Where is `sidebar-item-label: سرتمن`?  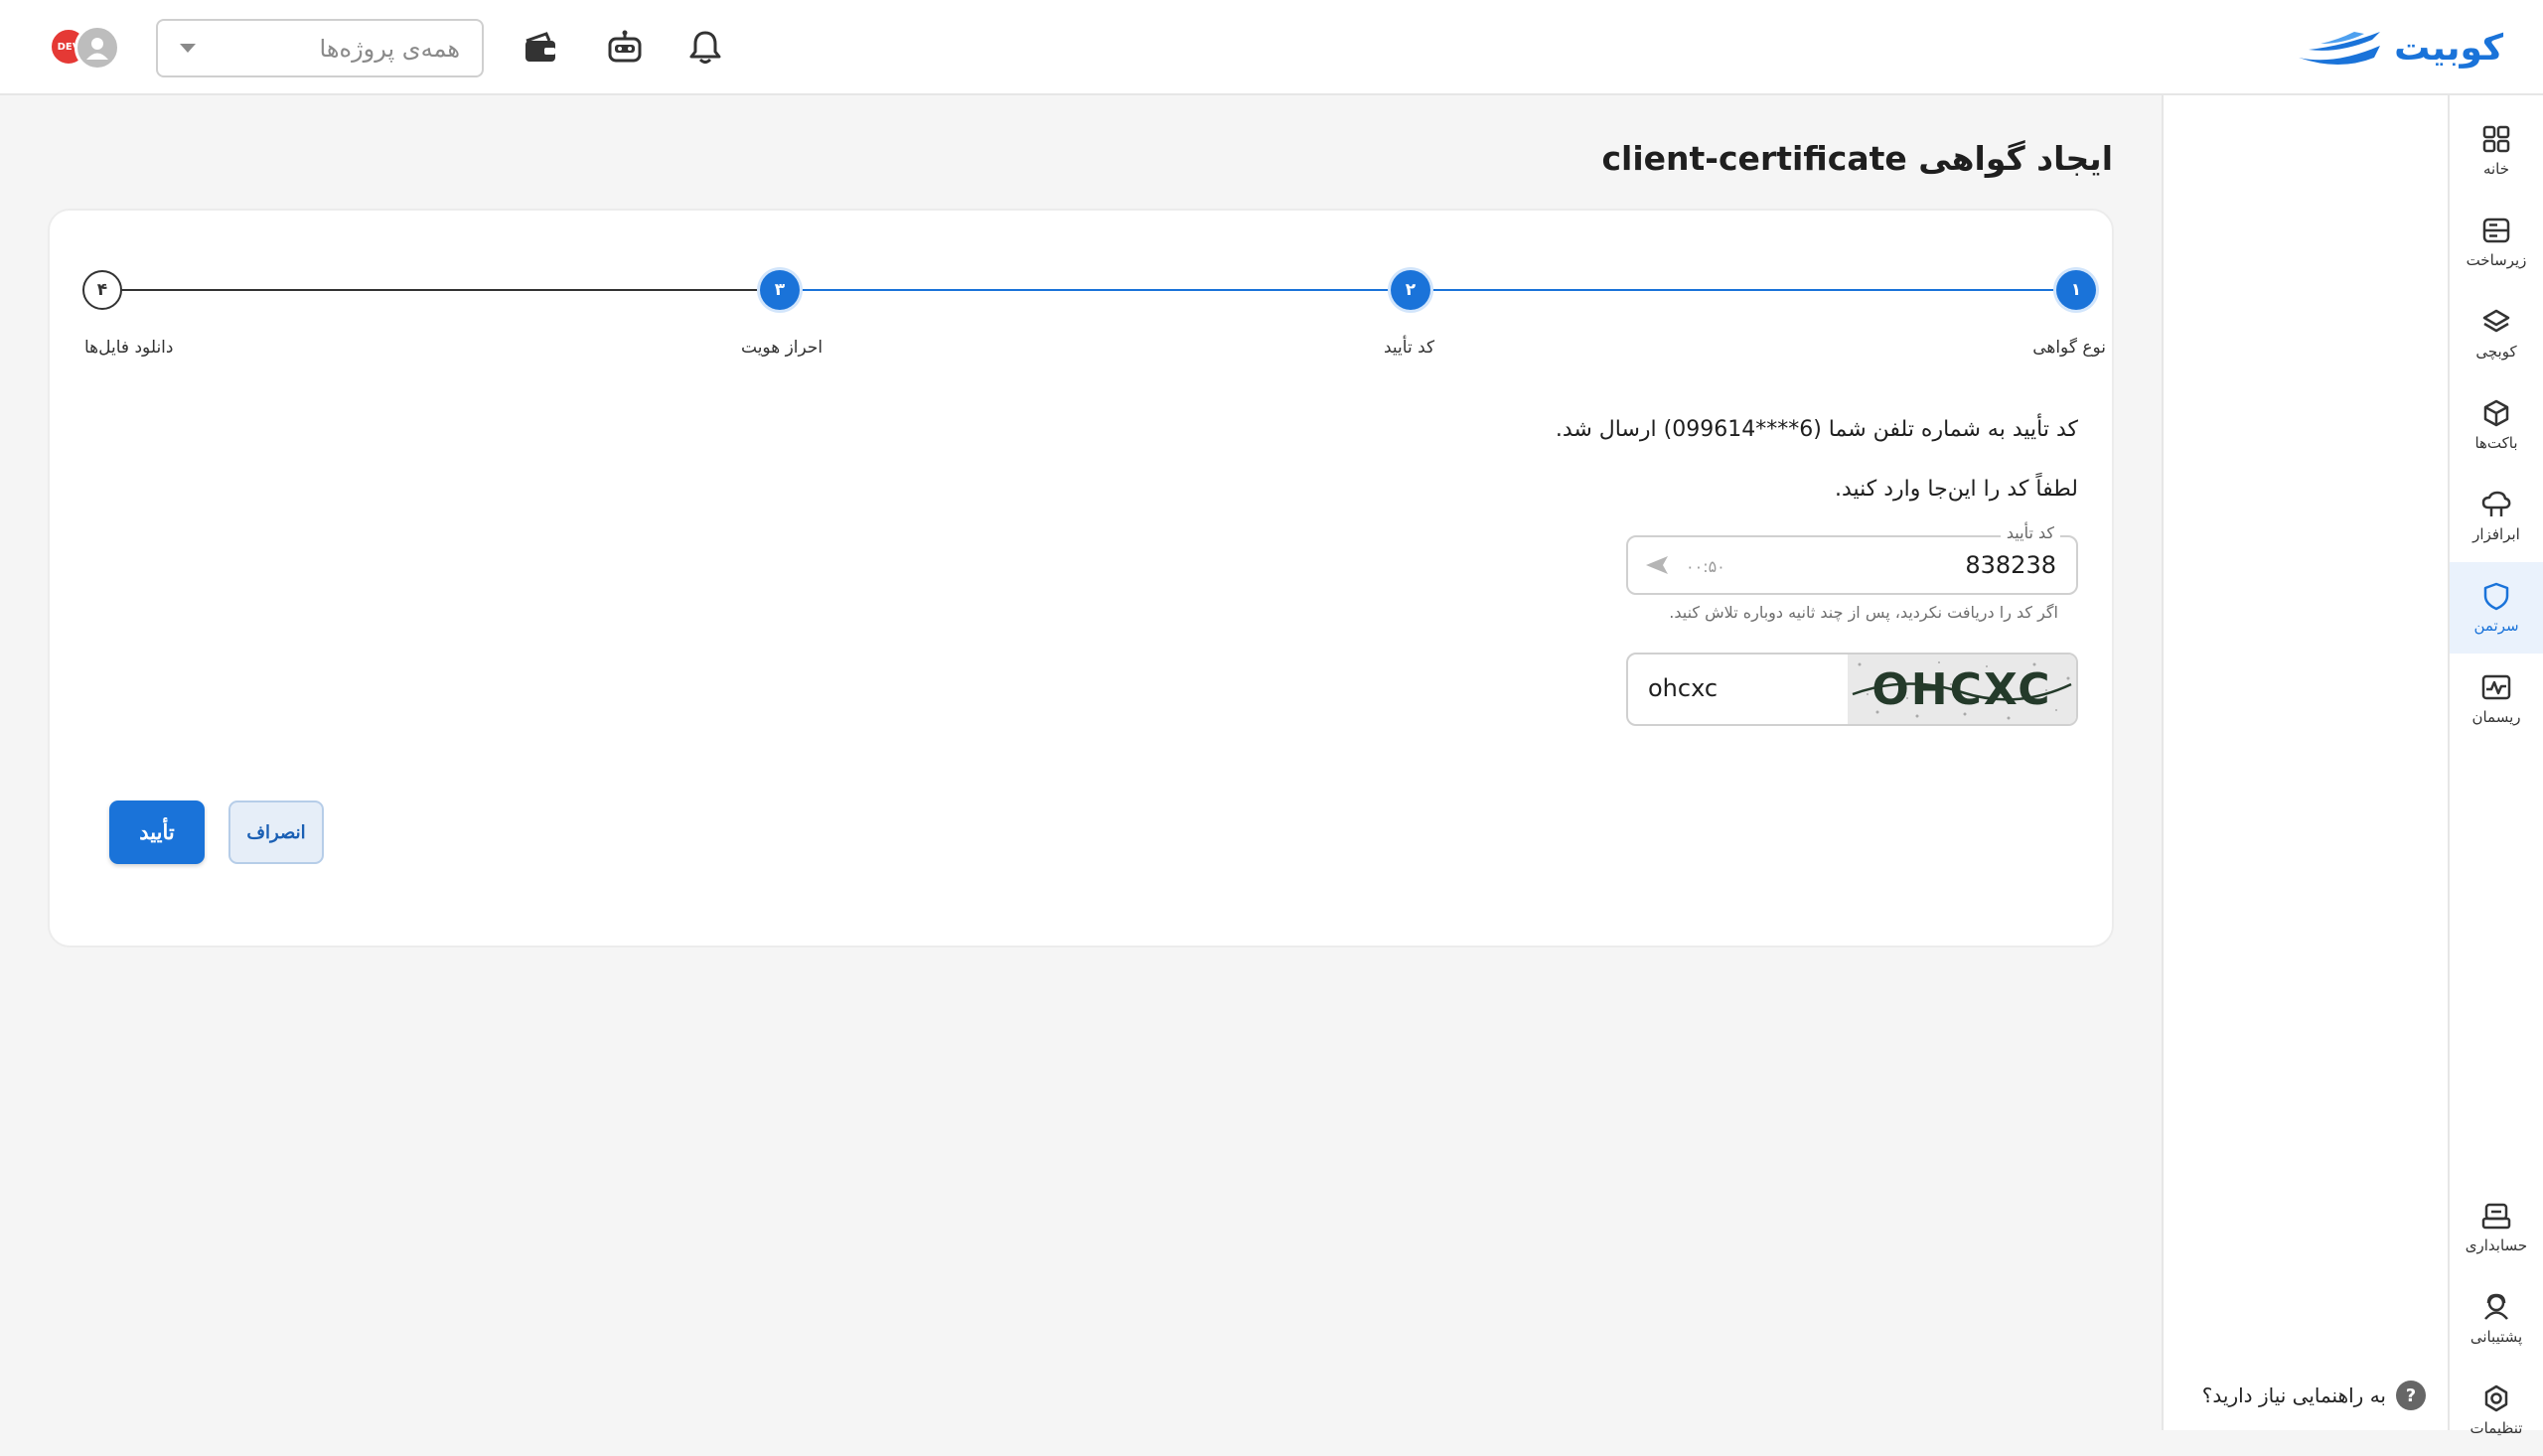
sidebar-item-label: سرتمن is located at coordinates (2496, 626).